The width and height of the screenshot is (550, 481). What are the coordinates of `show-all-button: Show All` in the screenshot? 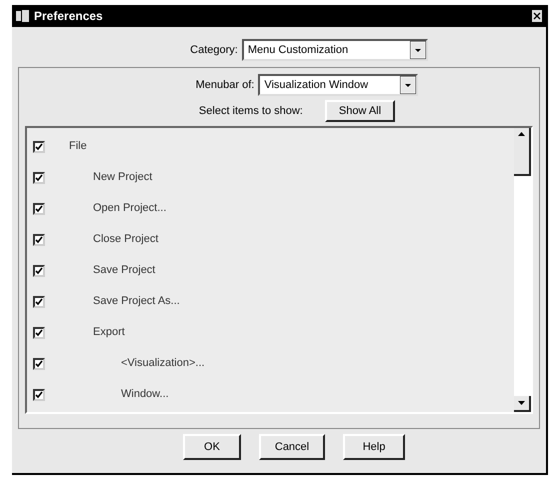 It's located at (360, 111).